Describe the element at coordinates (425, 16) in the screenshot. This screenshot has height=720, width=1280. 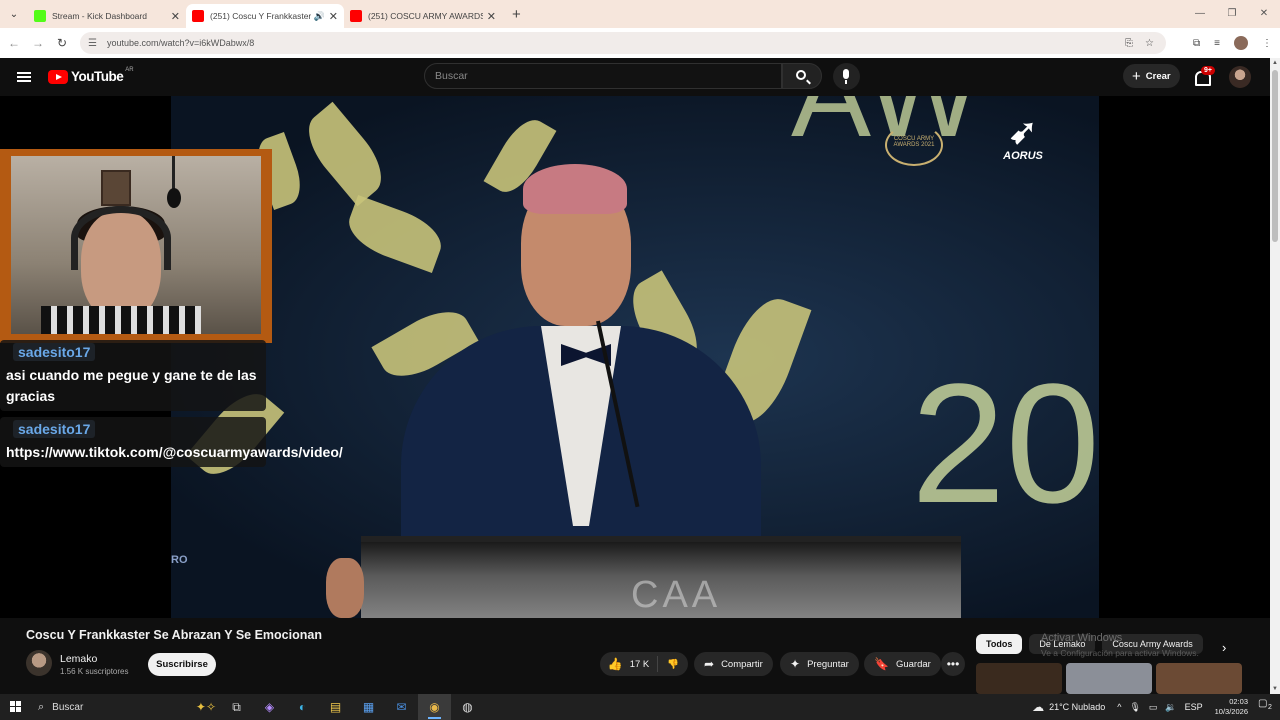
I see `tab-title: (251) COSCU ARMY AWARDS 2` at that location.